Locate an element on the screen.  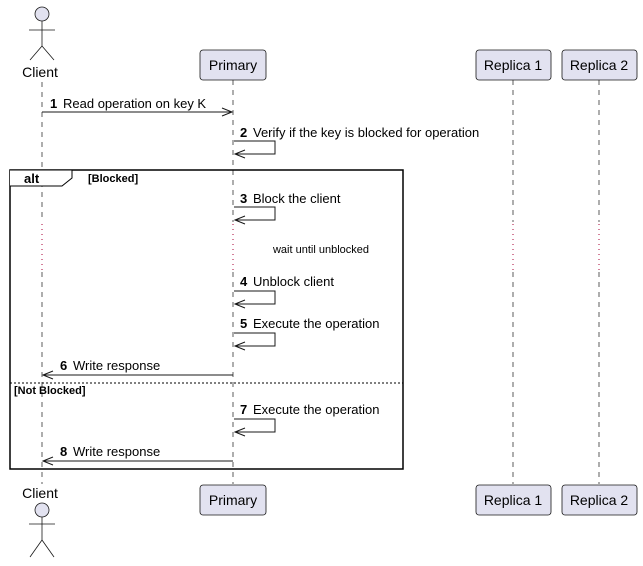
participant-label-replica1-bottom: Replica 1 is located at coordinates (513, 500).